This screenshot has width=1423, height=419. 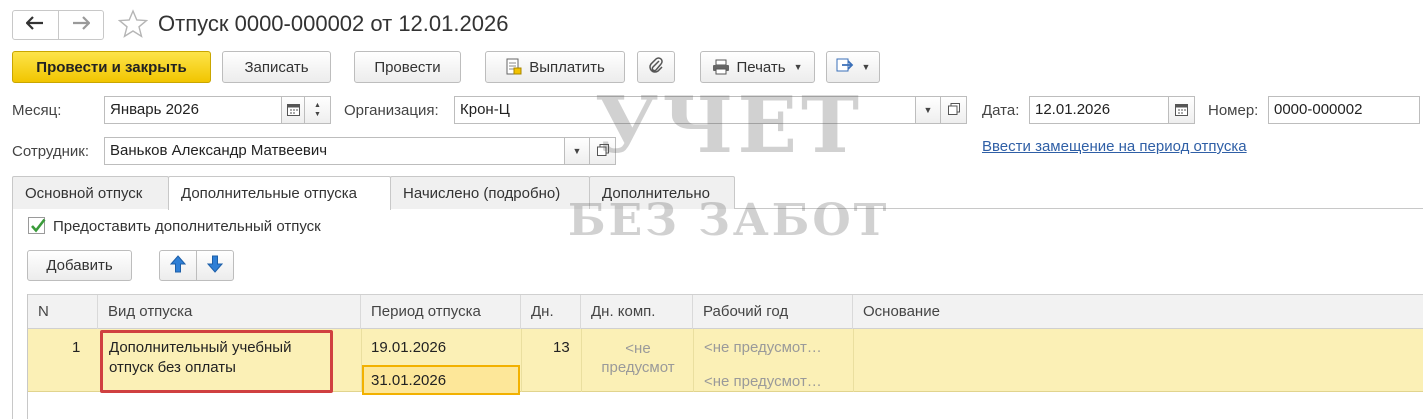 What do you see at coordinates (561, 347) in the screenshot?
I see `days-cell: 13` at bounding box center [561, 347].